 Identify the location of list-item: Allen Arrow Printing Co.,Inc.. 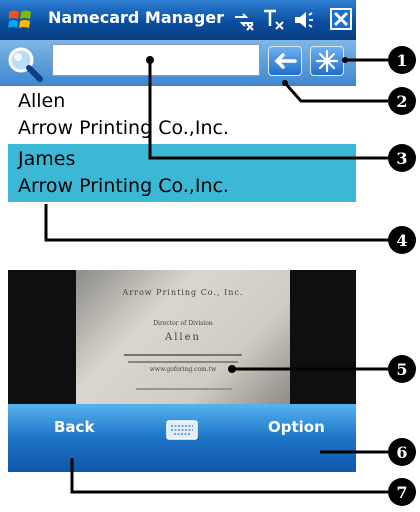
(182, 115).